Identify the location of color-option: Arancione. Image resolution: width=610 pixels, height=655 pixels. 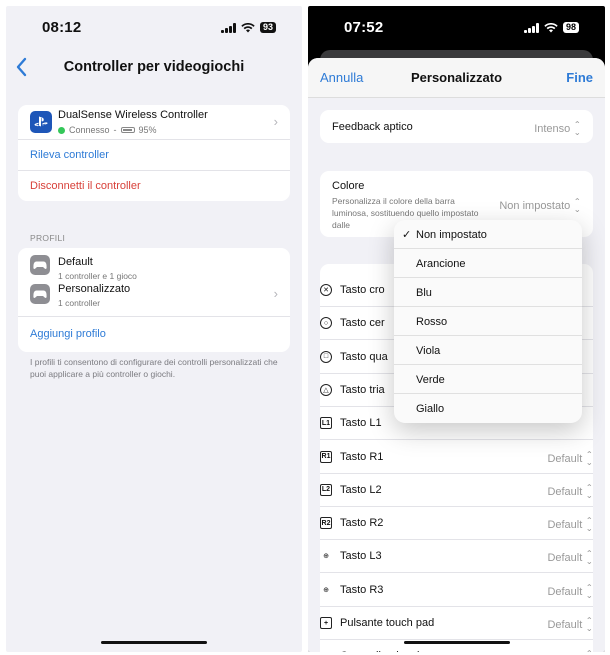
(488, 263).